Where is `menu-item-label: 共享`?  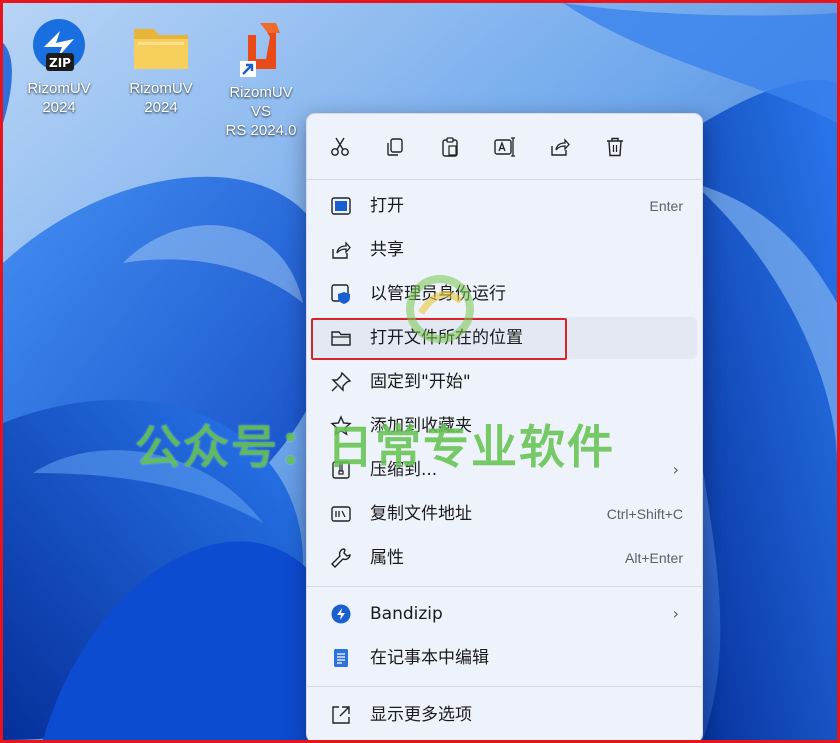
menu-item-label: 共享 is located at coordinates (387, 250).